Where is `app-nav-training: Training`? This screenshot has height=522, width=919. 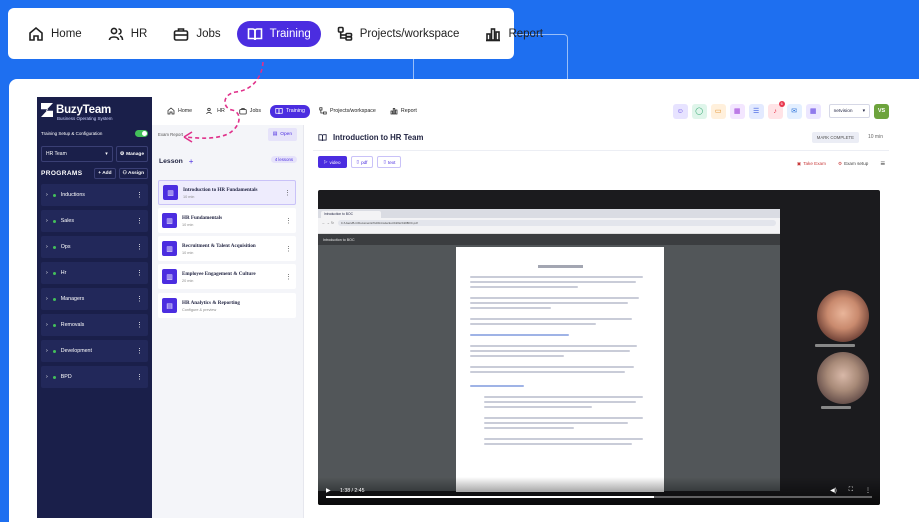 app-nav-training: Training is located at coordinates (290, 111).